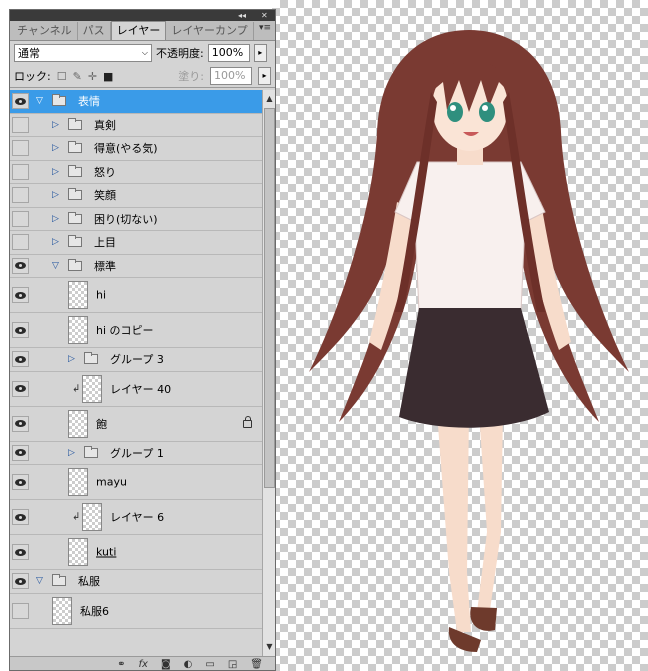  Describe the element at coordinates (136, 172) in the screenshot. I see `layer-group-row: ▷ 怒り` at that location.